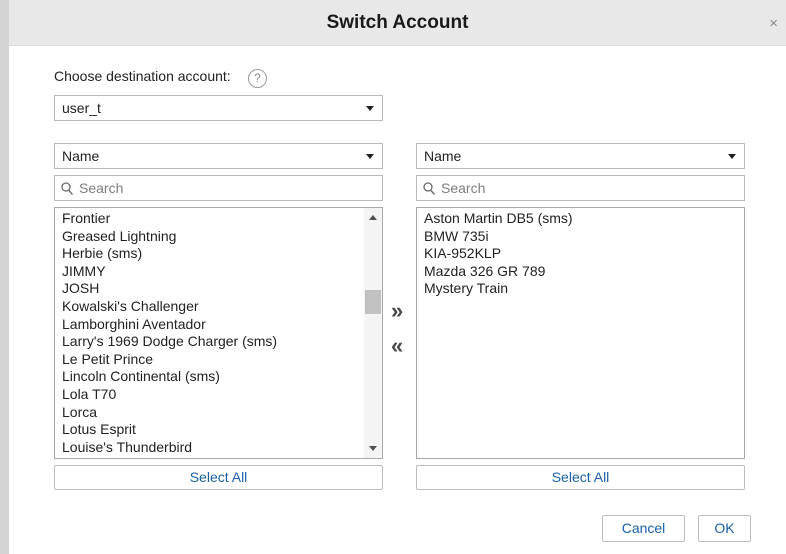 The height and width of the screenshot is (554, 786). I want to click on right-sort-value: Name, so click(443, 156).